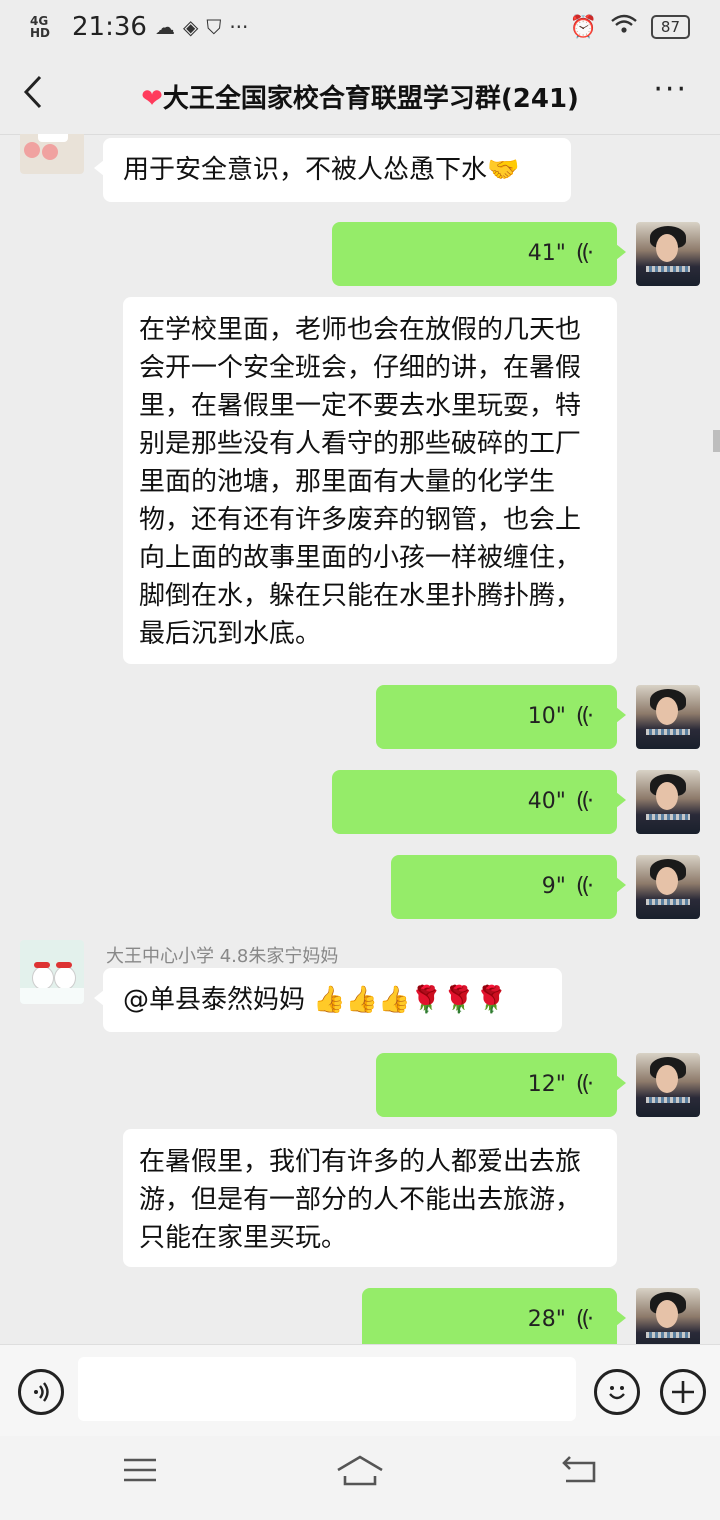 The width and height of the screenshot is (720, 1520). I want to click on menu-button, so click(140, 1474).